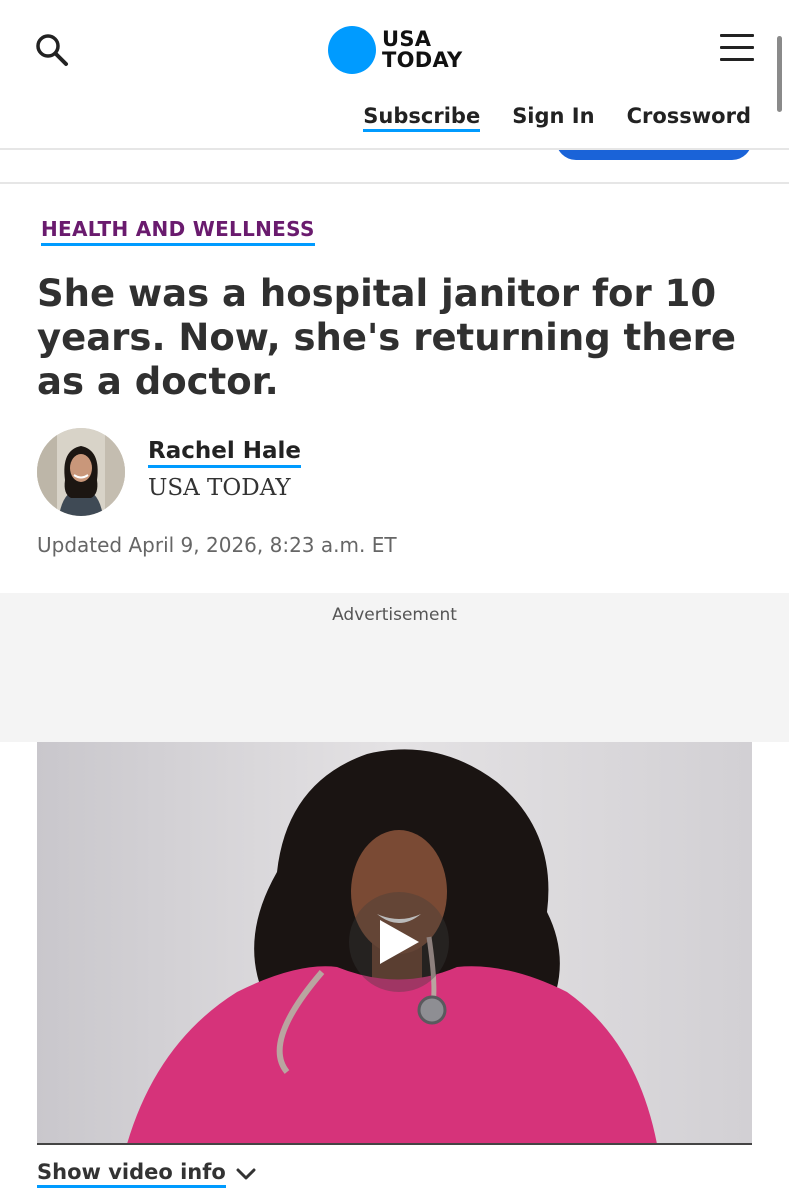  Describe the element at coordinates (394, 1144) in the screenshot. I see `video-divider` at that location.